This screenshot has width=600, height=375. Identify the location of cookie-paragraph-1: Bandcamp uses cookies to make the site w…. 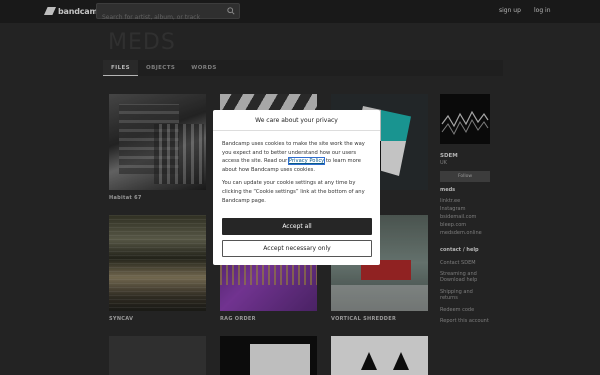
(298, 157).